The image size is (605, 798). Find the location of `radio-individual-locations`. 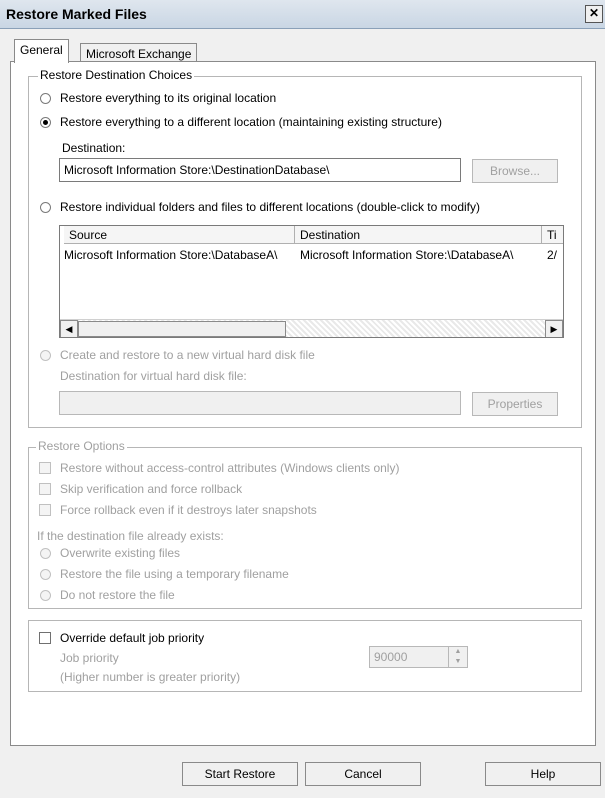

radio-individual-locations is located at coordinates (45, 207).